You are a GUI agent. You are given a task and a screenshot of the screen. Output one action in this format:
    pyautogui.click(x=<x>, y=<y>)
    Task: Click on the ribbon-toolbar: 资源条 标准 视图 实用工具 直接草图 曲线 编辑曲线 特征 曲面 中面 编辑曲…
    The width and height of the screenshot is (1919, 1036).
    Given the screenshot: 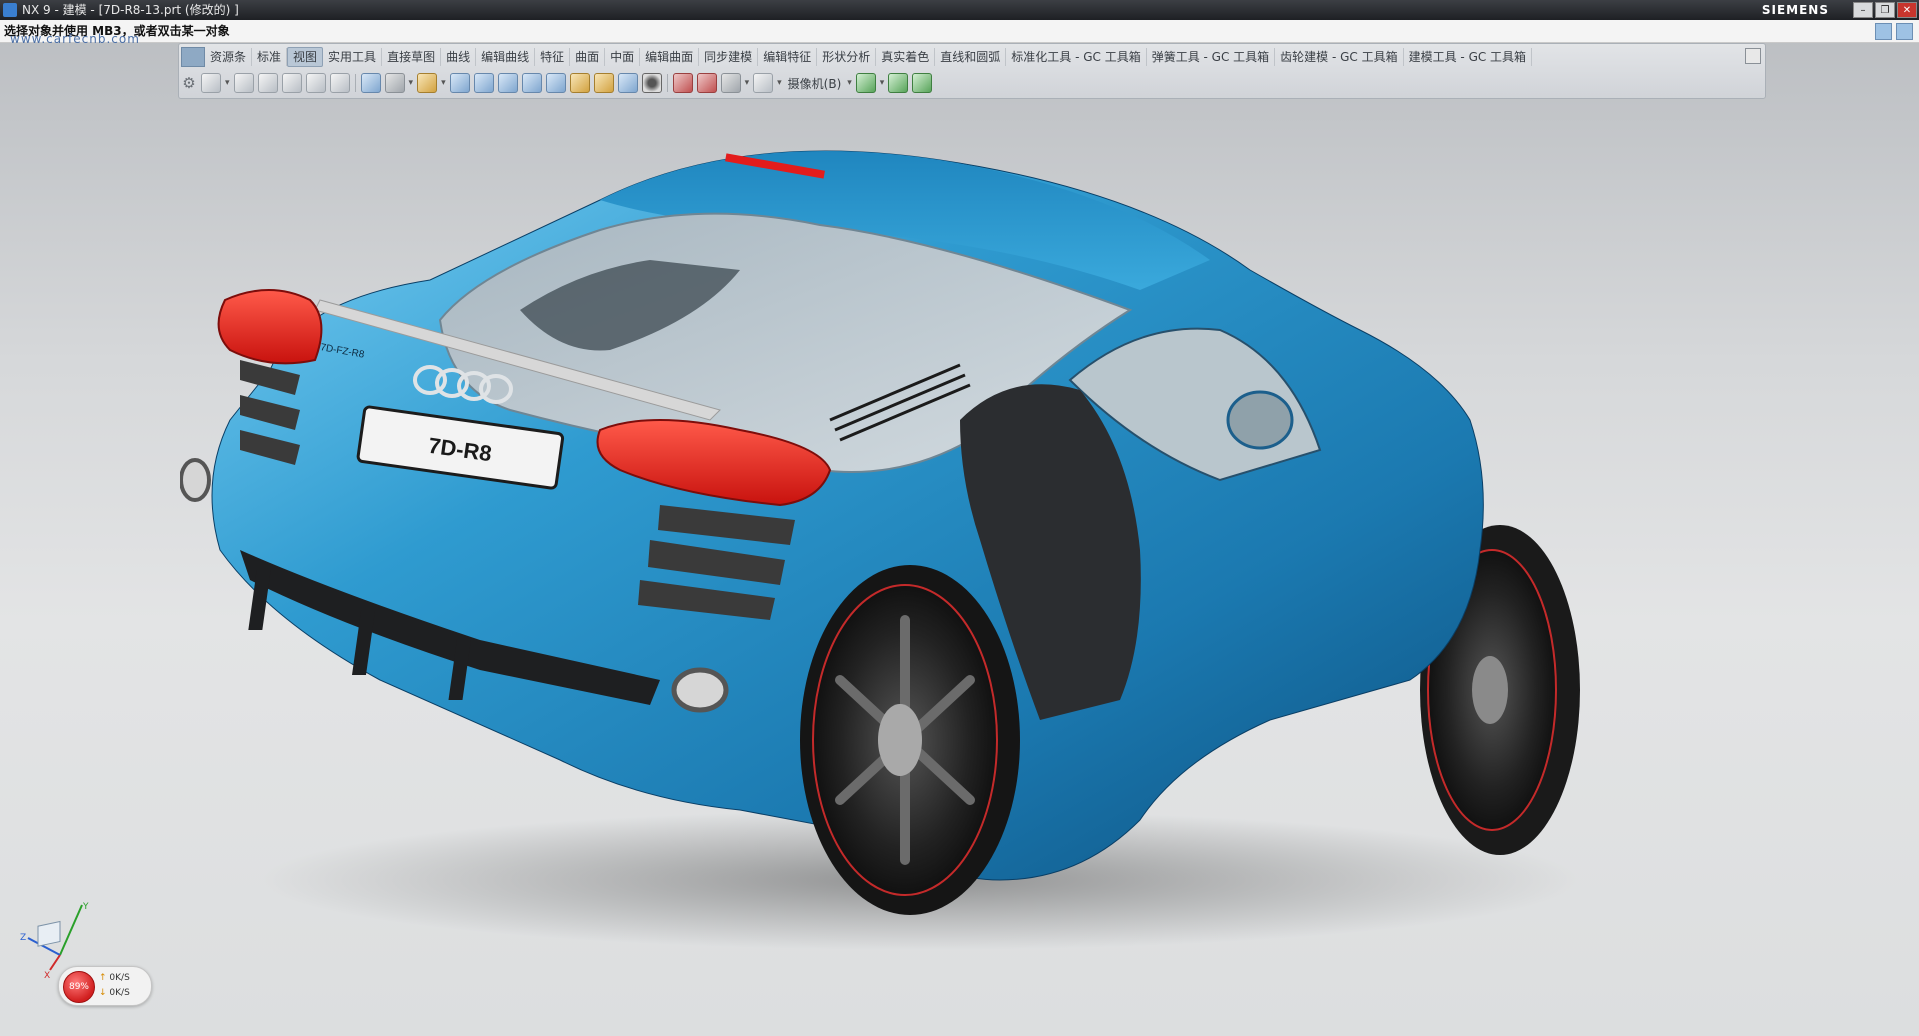 What is the action you would take?
    pyautogui.click(x=972, y=71)
    